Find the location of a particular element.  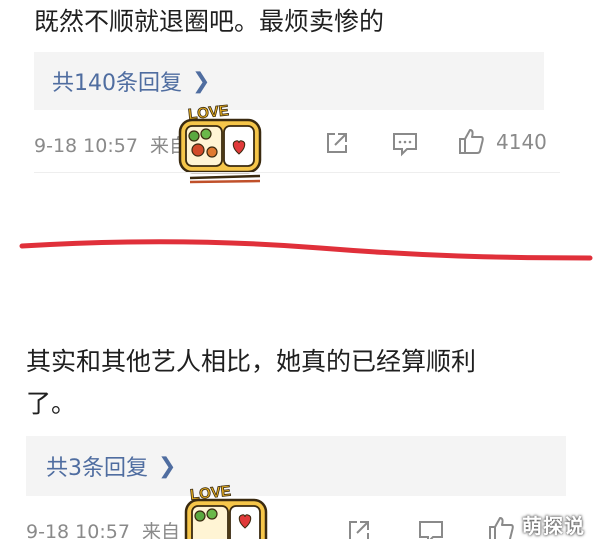

lunchbox-sticker: LOVE is located at coordinates (226, 510).